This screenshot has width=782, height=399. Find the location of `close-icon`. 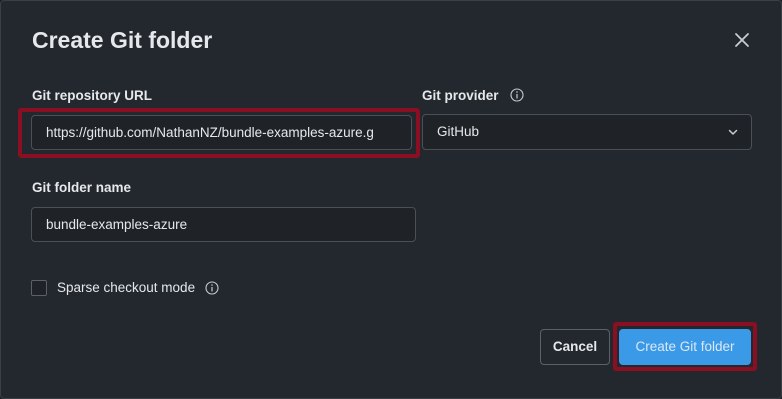

close-icon is located at coordinates (742, 40).